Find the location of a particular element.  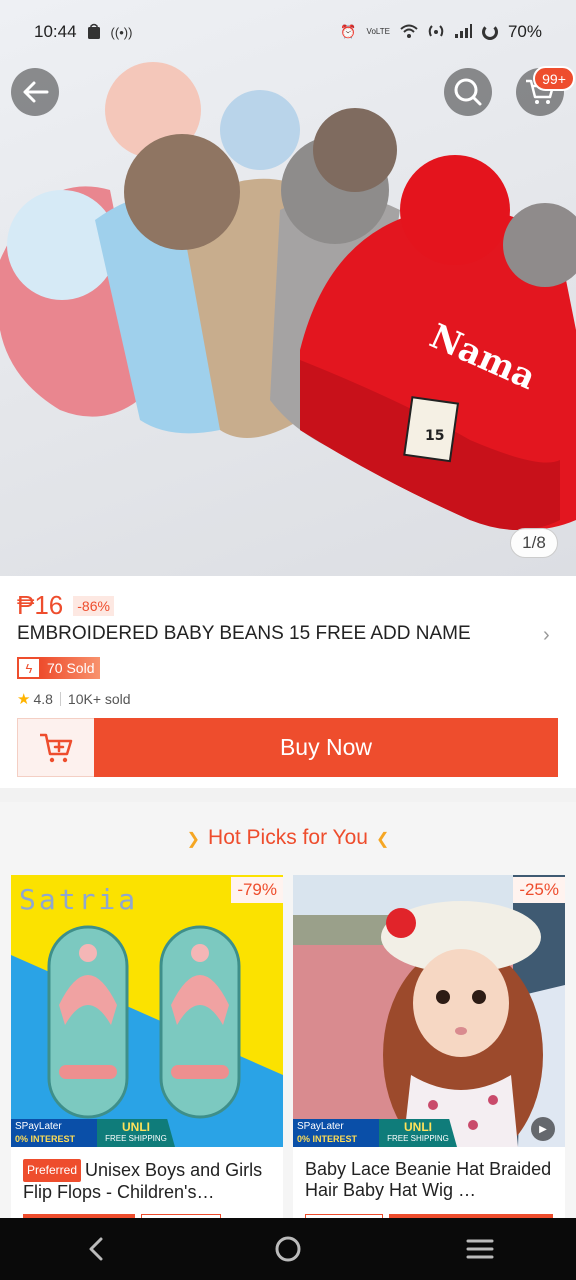

chevron-right-icon: › is located at coordinates (546, 635).